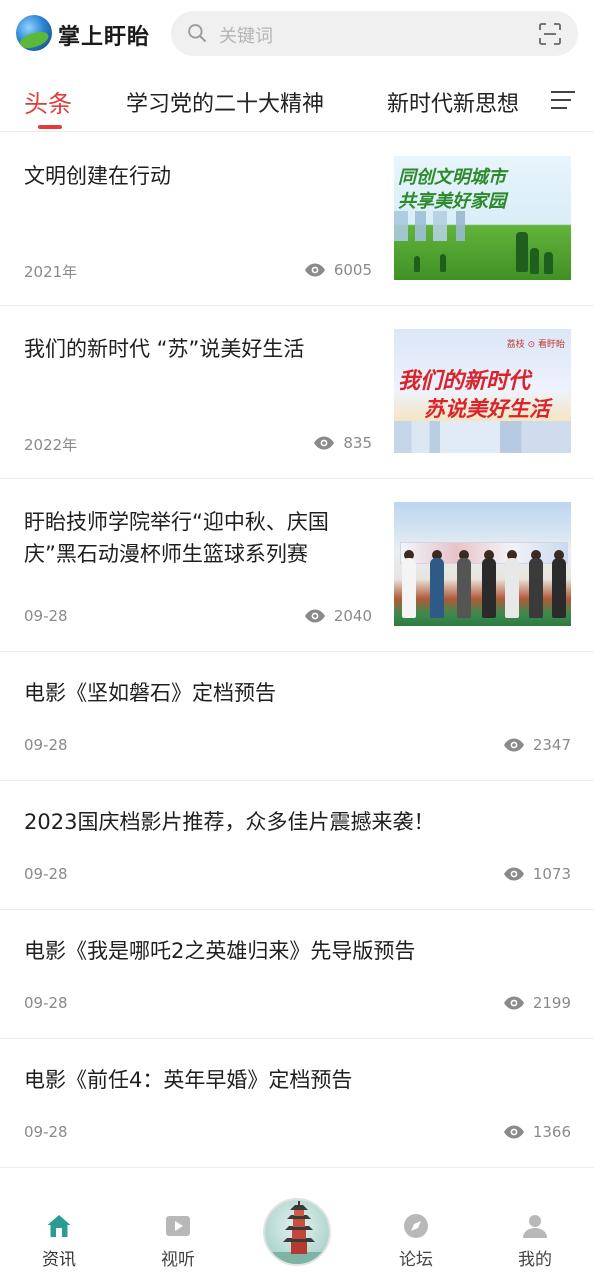 The width and height of the screenshot is (594, 1280). I want to click on center-feature-button, so click(297, 1232).